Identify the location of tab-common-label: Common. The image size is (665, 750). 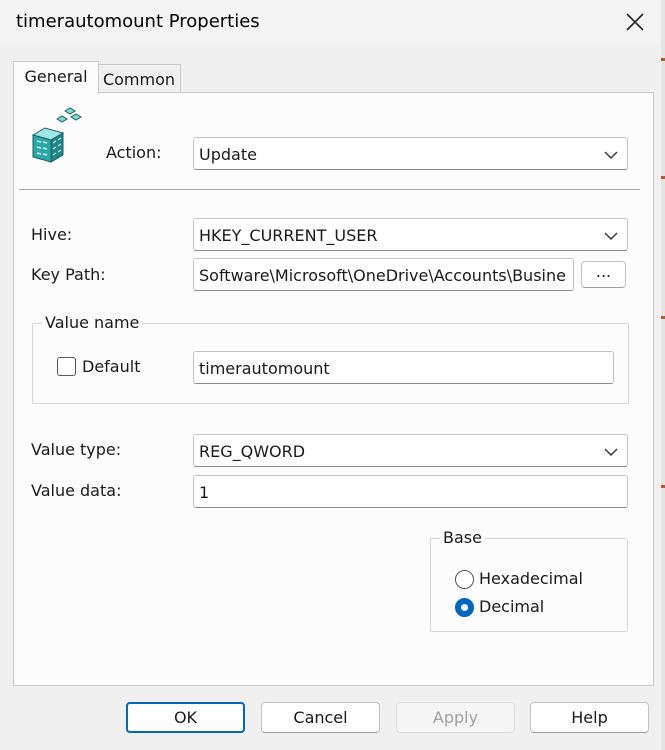
(139, 79).